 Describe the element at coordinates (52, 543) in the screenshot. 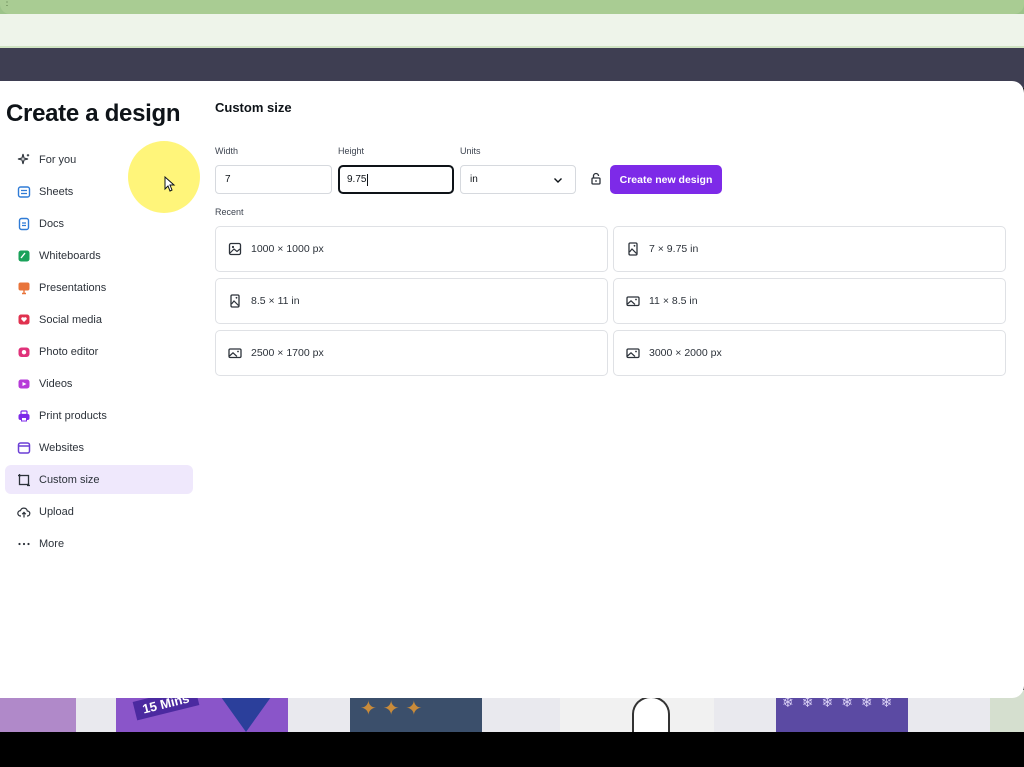

I see `sidebar-item-label: More` at that location.